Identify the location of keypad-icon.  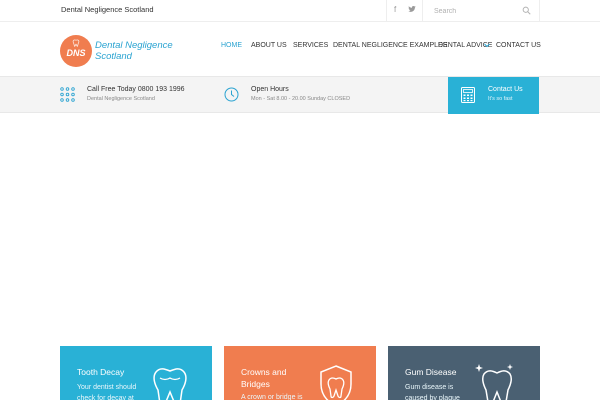
(67, 94).